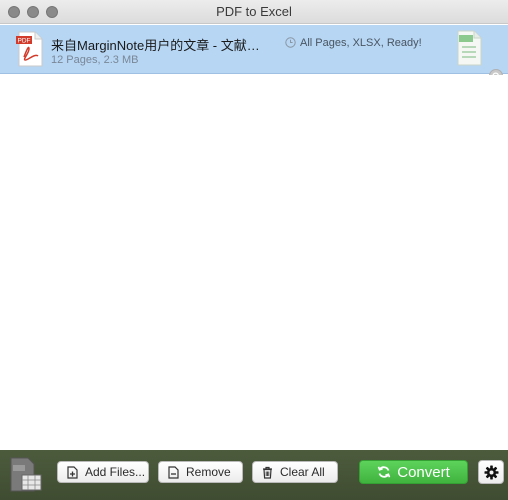  What do you see at coordinates (29, 49) in the screenshot?
I see `pdf-file-icon: PDF` at bounding box center [29, 49].